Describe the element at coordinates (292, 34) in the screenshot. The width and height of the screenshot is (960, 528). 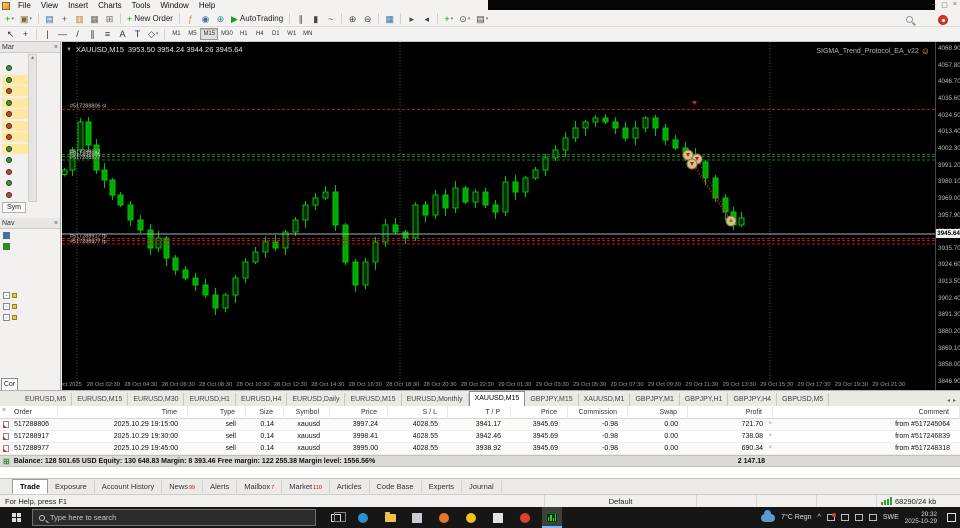
I see `timeframe-w1: W1` at that location.